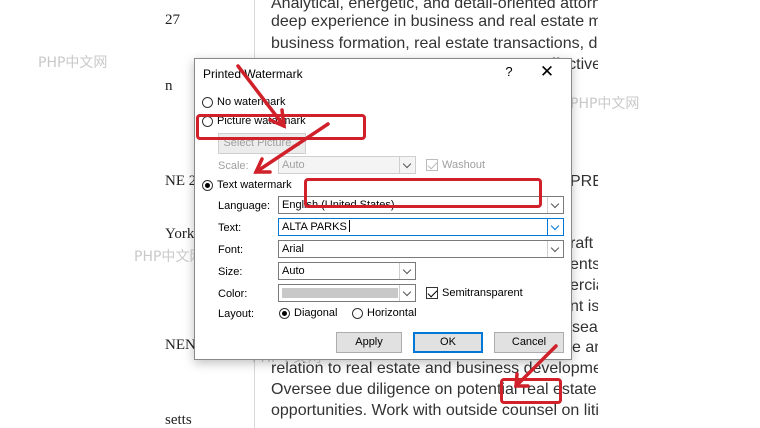 The height and width of the screenshot is (428, 760). What do you see at coordinates (207, 185) in the screenshot?
I see `text-watermark-radio` at bounding box center [207, 185].